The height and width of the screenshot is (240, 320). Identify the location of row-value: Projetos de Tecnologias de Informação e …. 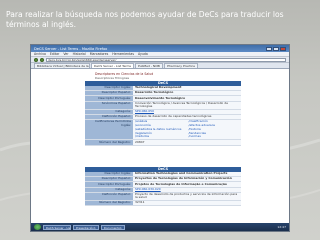
(187, 184).